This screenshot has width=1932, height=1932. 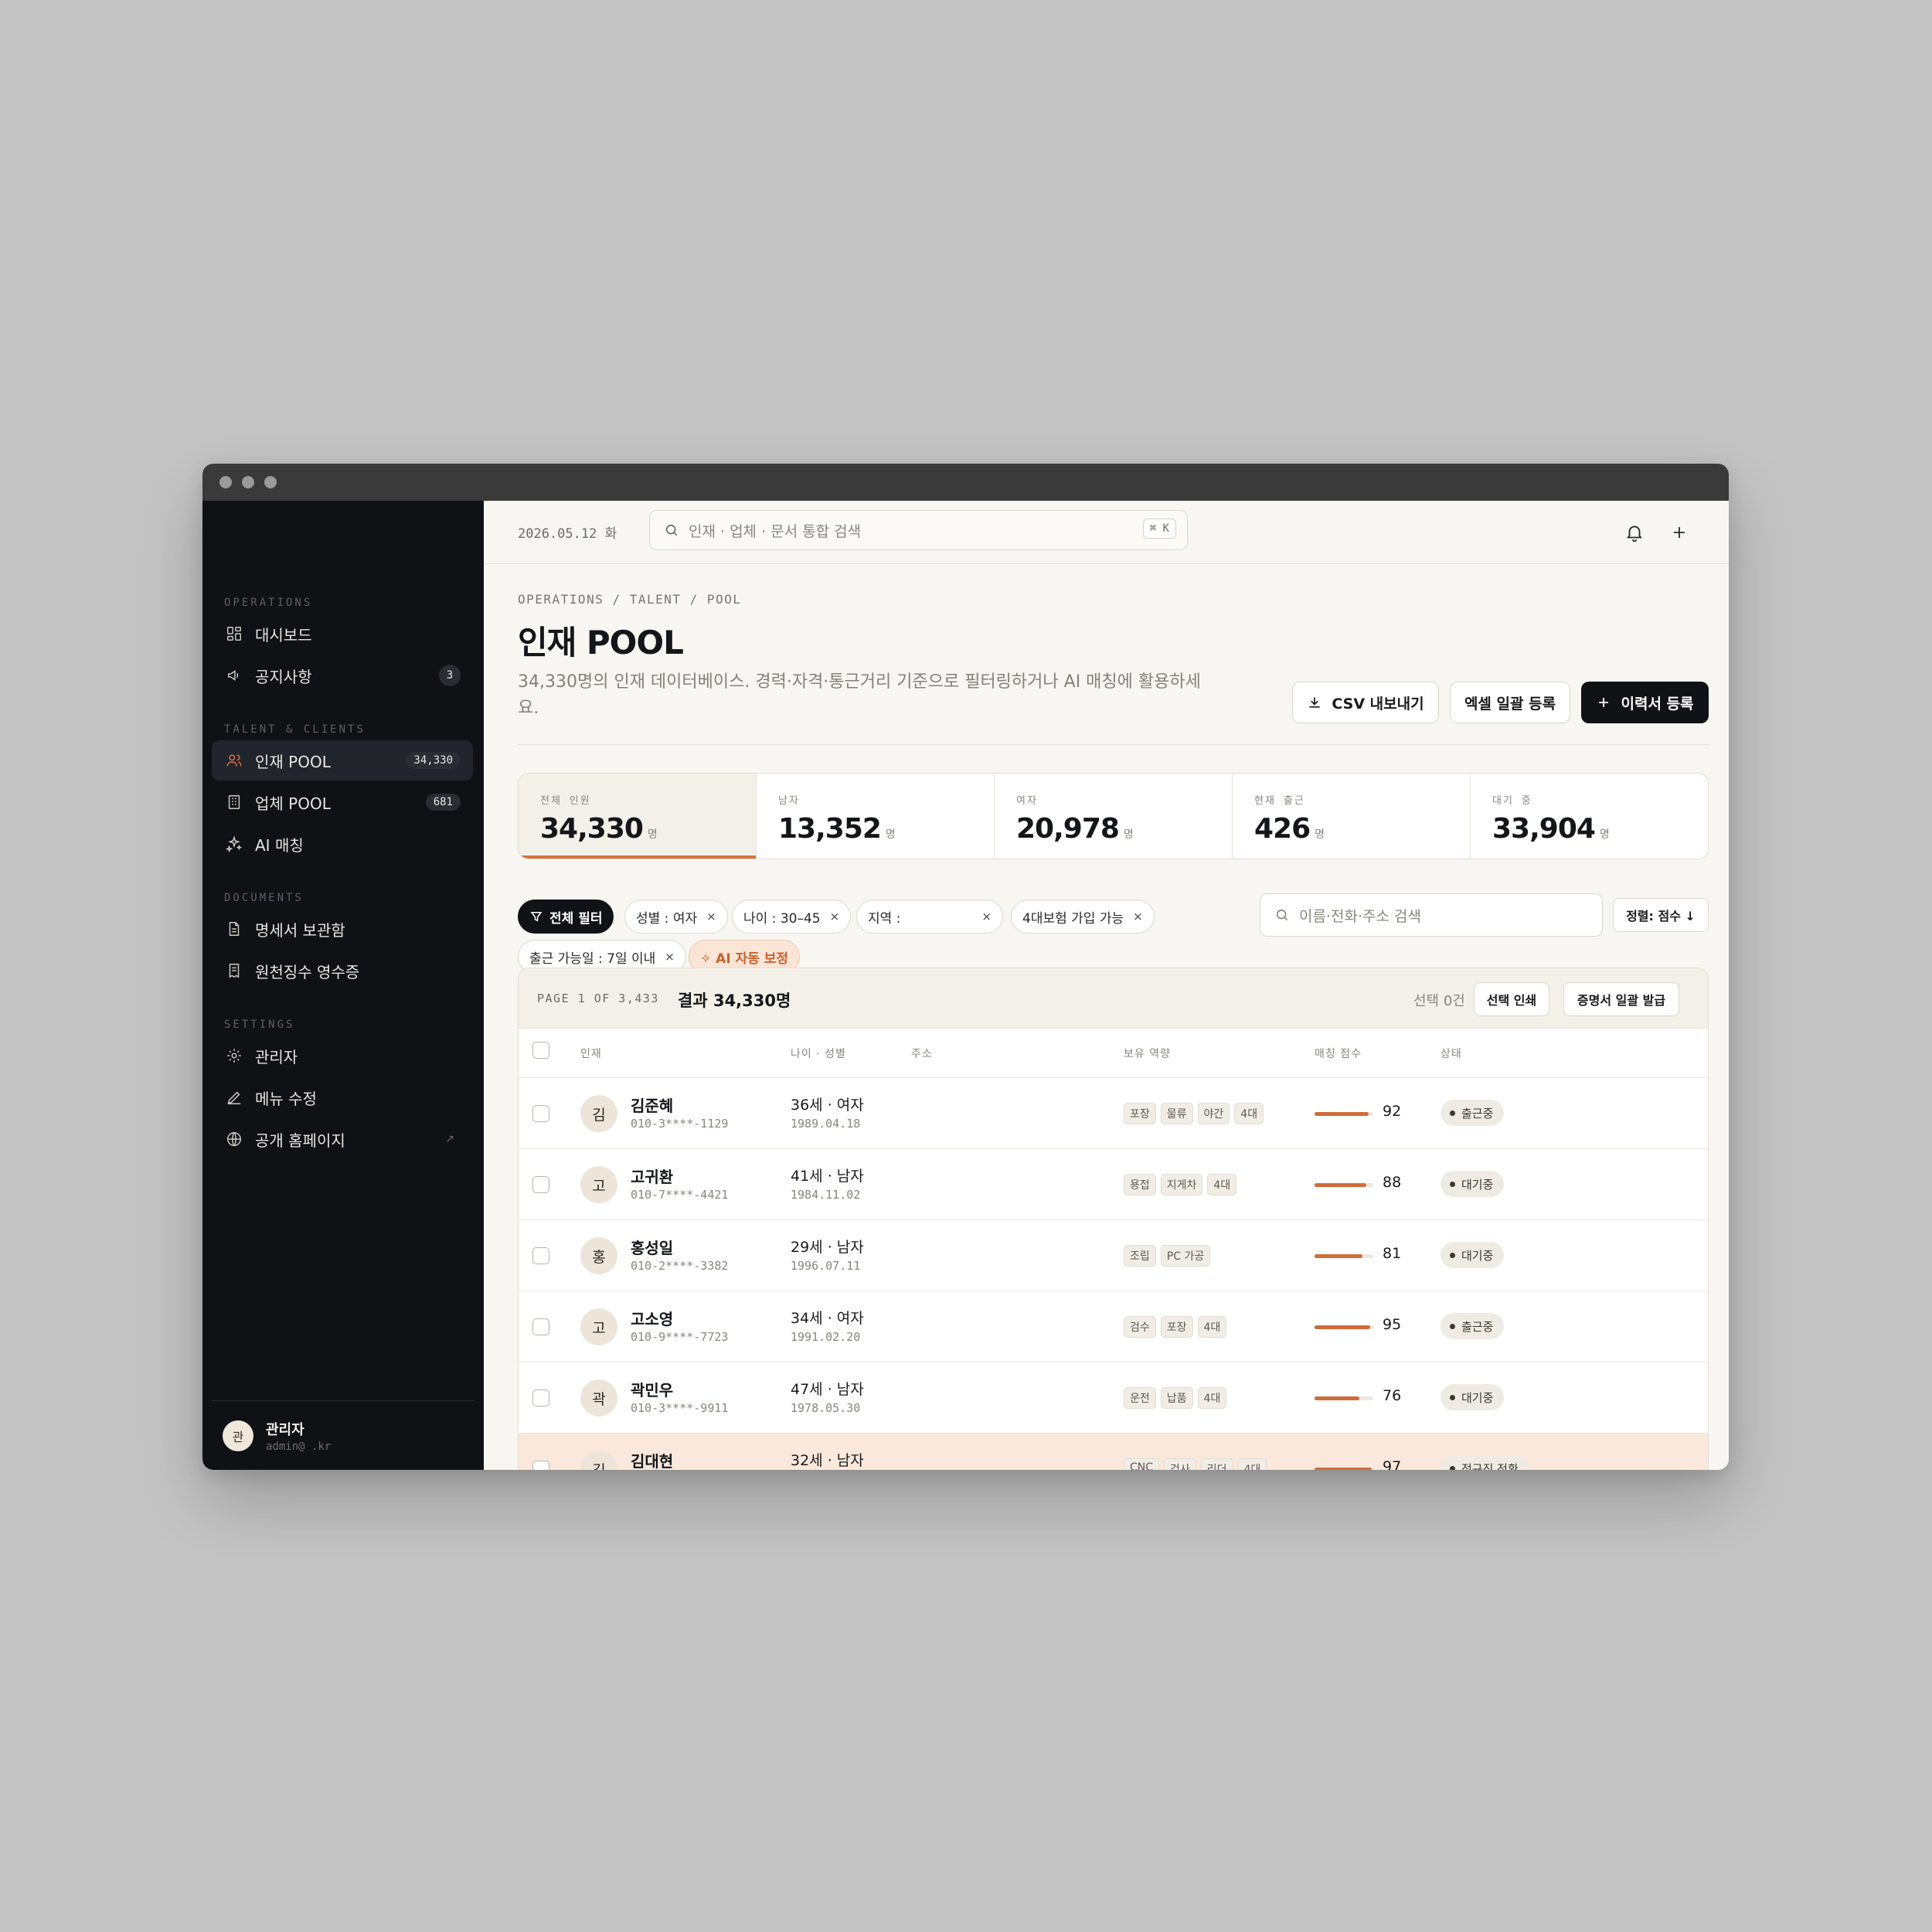 I want to click on stat-value: 426, so click(x=1283, y=829).